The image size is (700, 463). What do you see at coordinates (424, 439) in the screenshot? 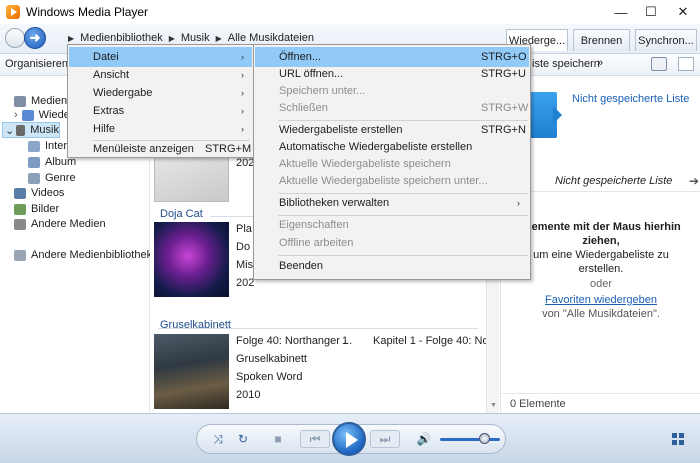
I see `volume-icon: 🔊` at bounding box center [424, 439].